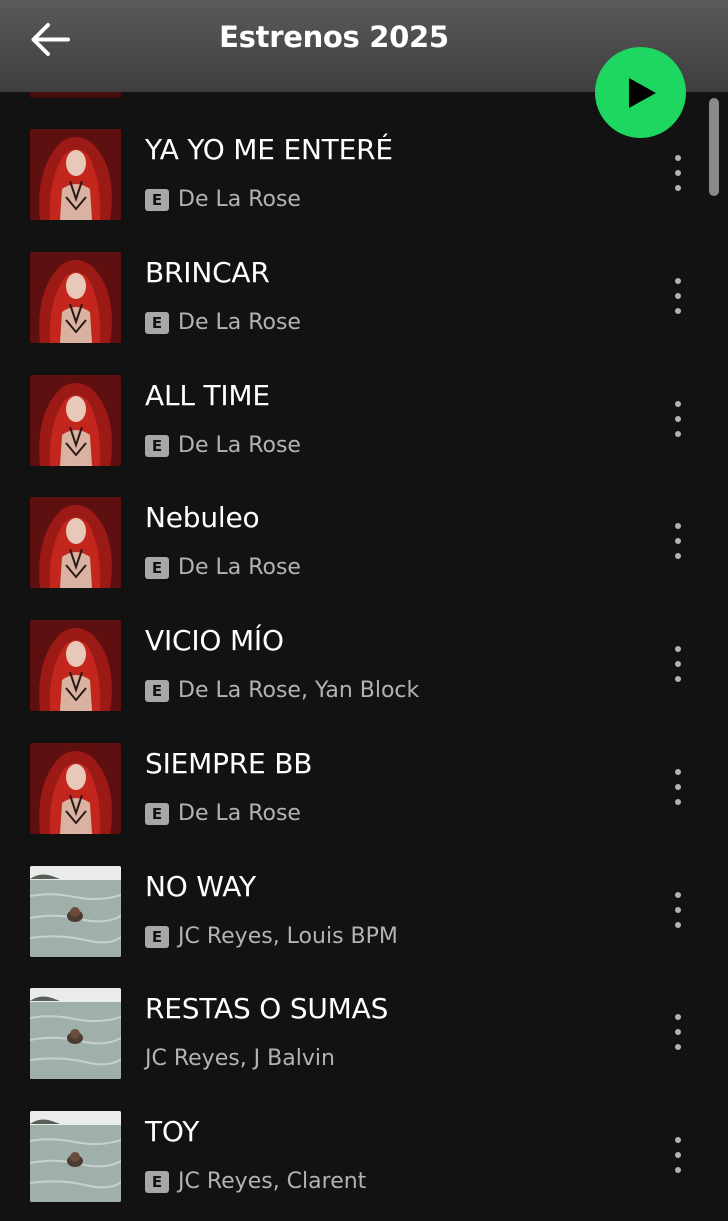  I want to click on track-title: TOY, so click(172, 1131).